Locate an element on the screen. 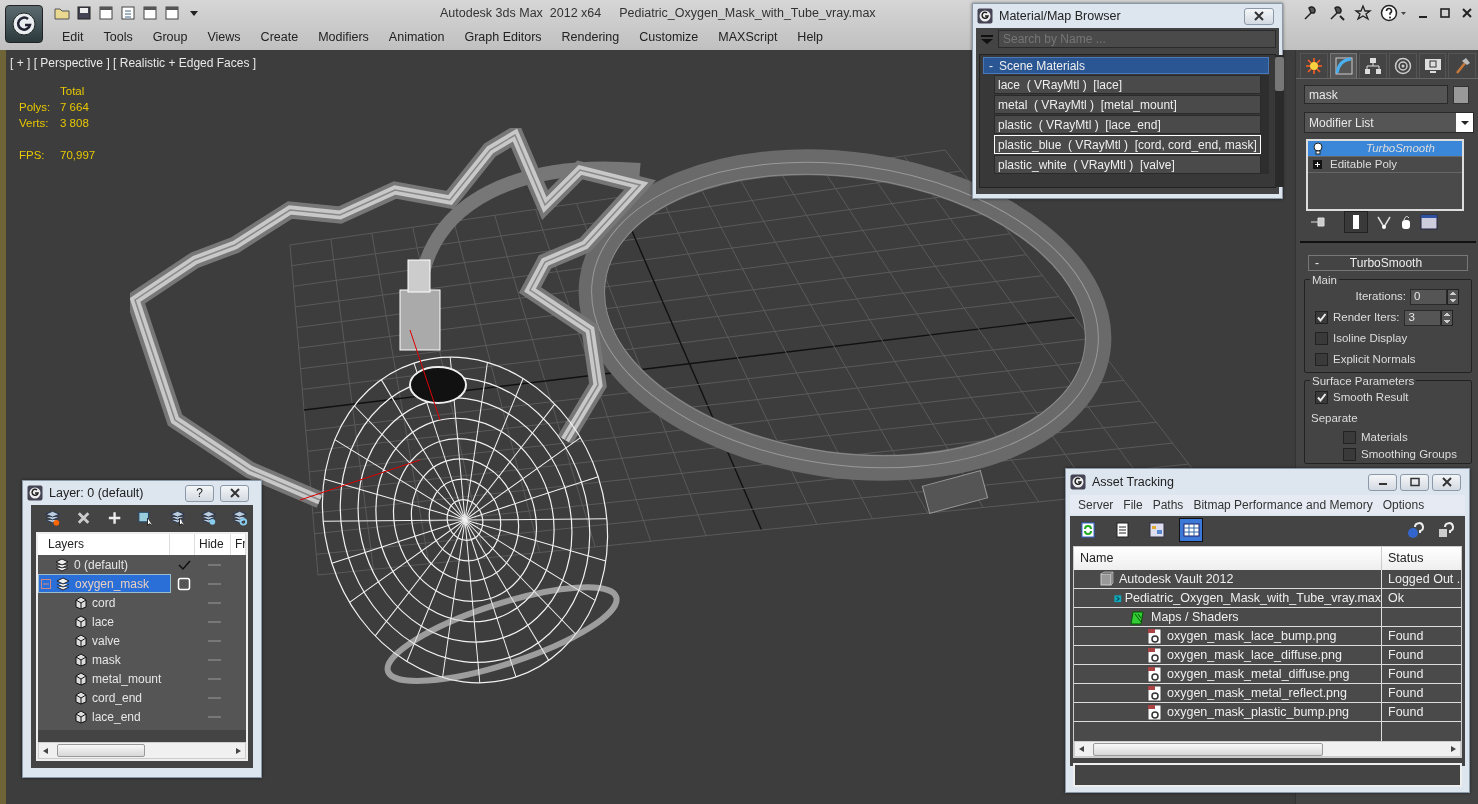  select-box-icon is located at coordinates (146, 518).